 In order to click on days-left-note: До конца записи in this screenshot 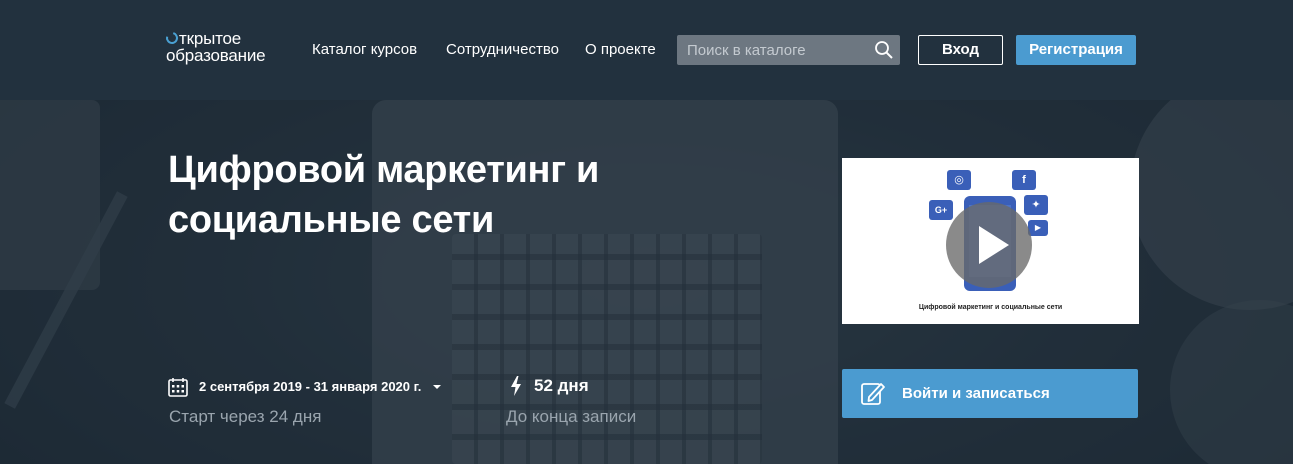, I will do `click(571, 416)`.